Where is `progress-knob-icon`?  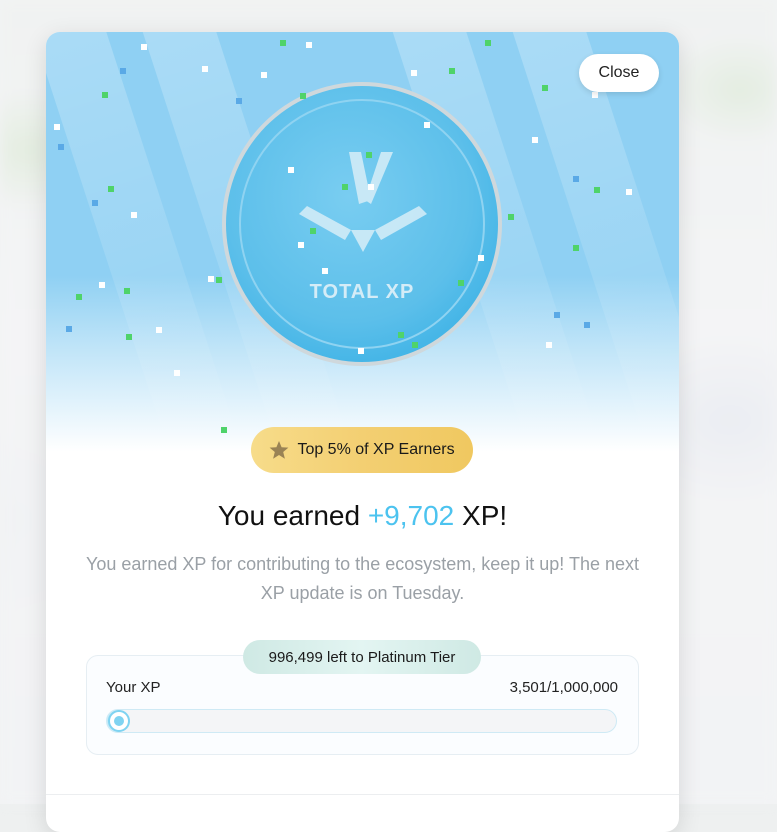
progress-knob-icon is located at coordinates (119, 721).